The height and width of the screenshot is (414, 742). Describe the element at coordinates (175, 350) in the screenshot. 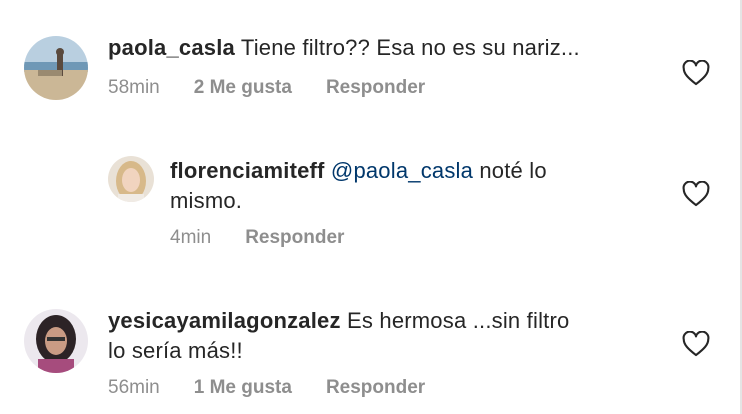

I see `comment-body-continued: lo sería más!!` at that location.